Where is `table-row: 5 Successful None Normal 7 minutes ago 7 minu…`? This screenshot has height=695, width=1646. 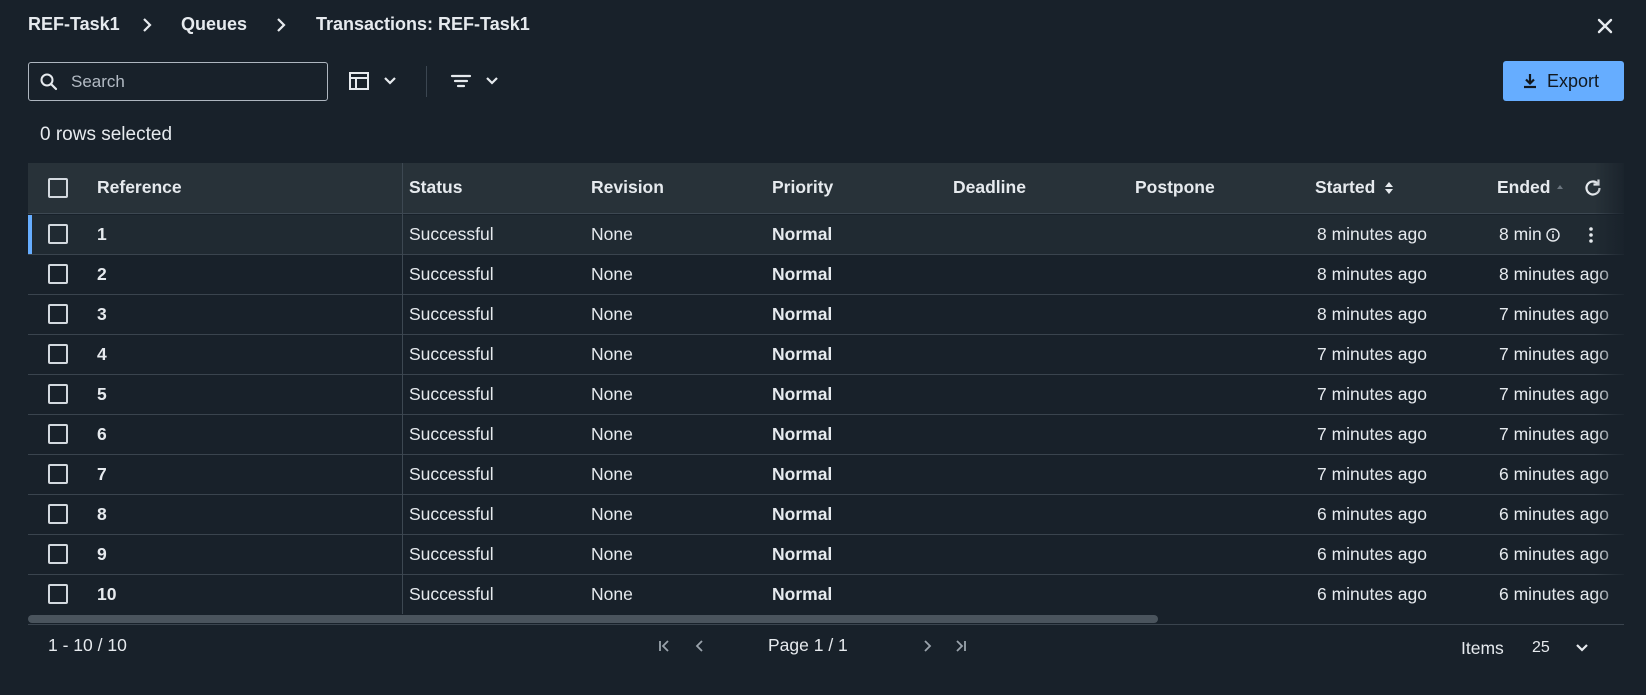 table-row: 5 Successful None Normal 7 minutes ago 7 minu… is located at coordinates (826, 395).